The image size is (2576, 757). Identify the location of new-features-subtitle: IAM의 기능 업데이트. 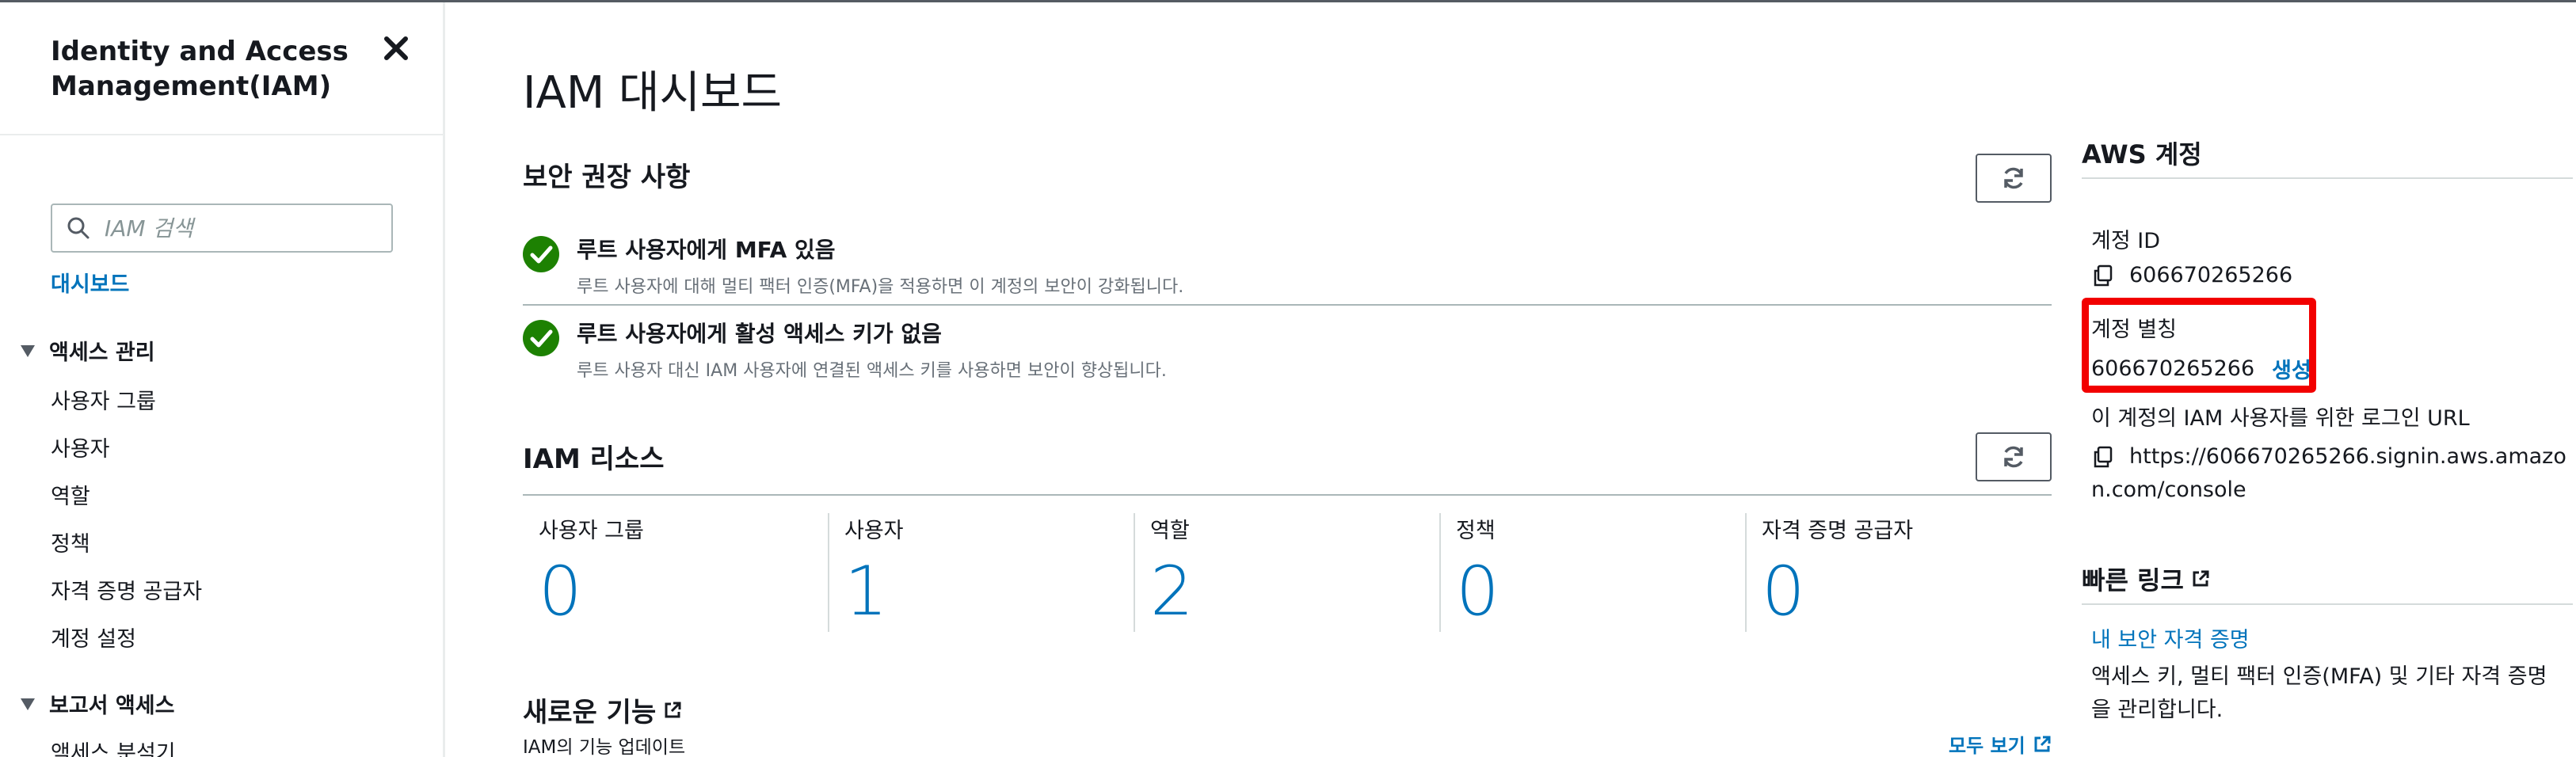
(605, 747).